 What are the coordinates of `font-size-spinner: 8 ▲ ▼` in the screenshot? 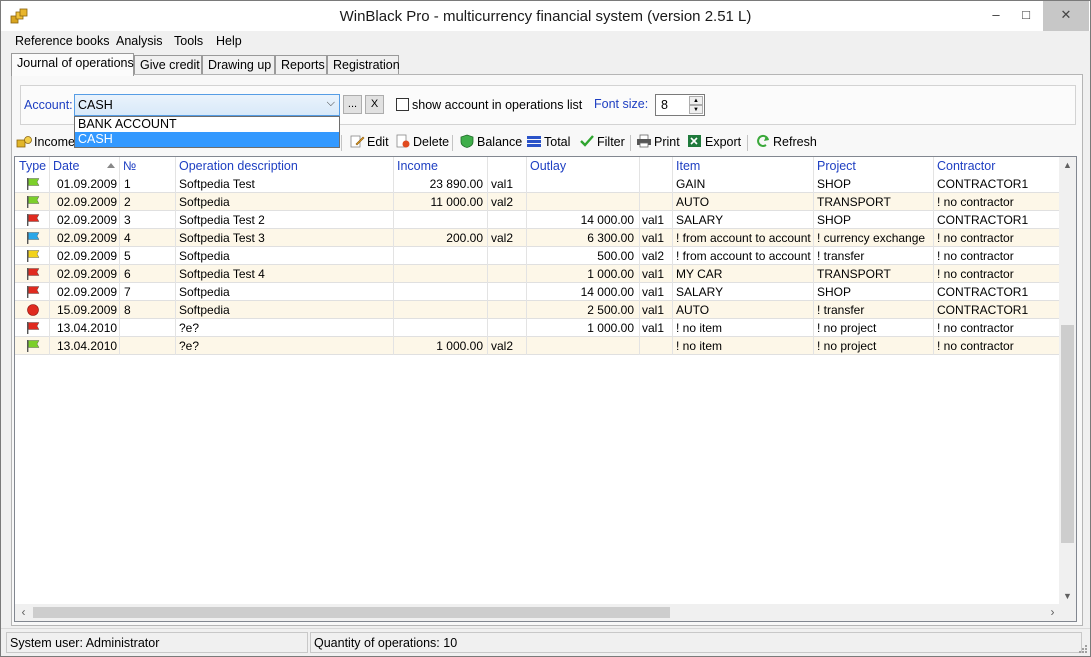 It's located at (680, 105).